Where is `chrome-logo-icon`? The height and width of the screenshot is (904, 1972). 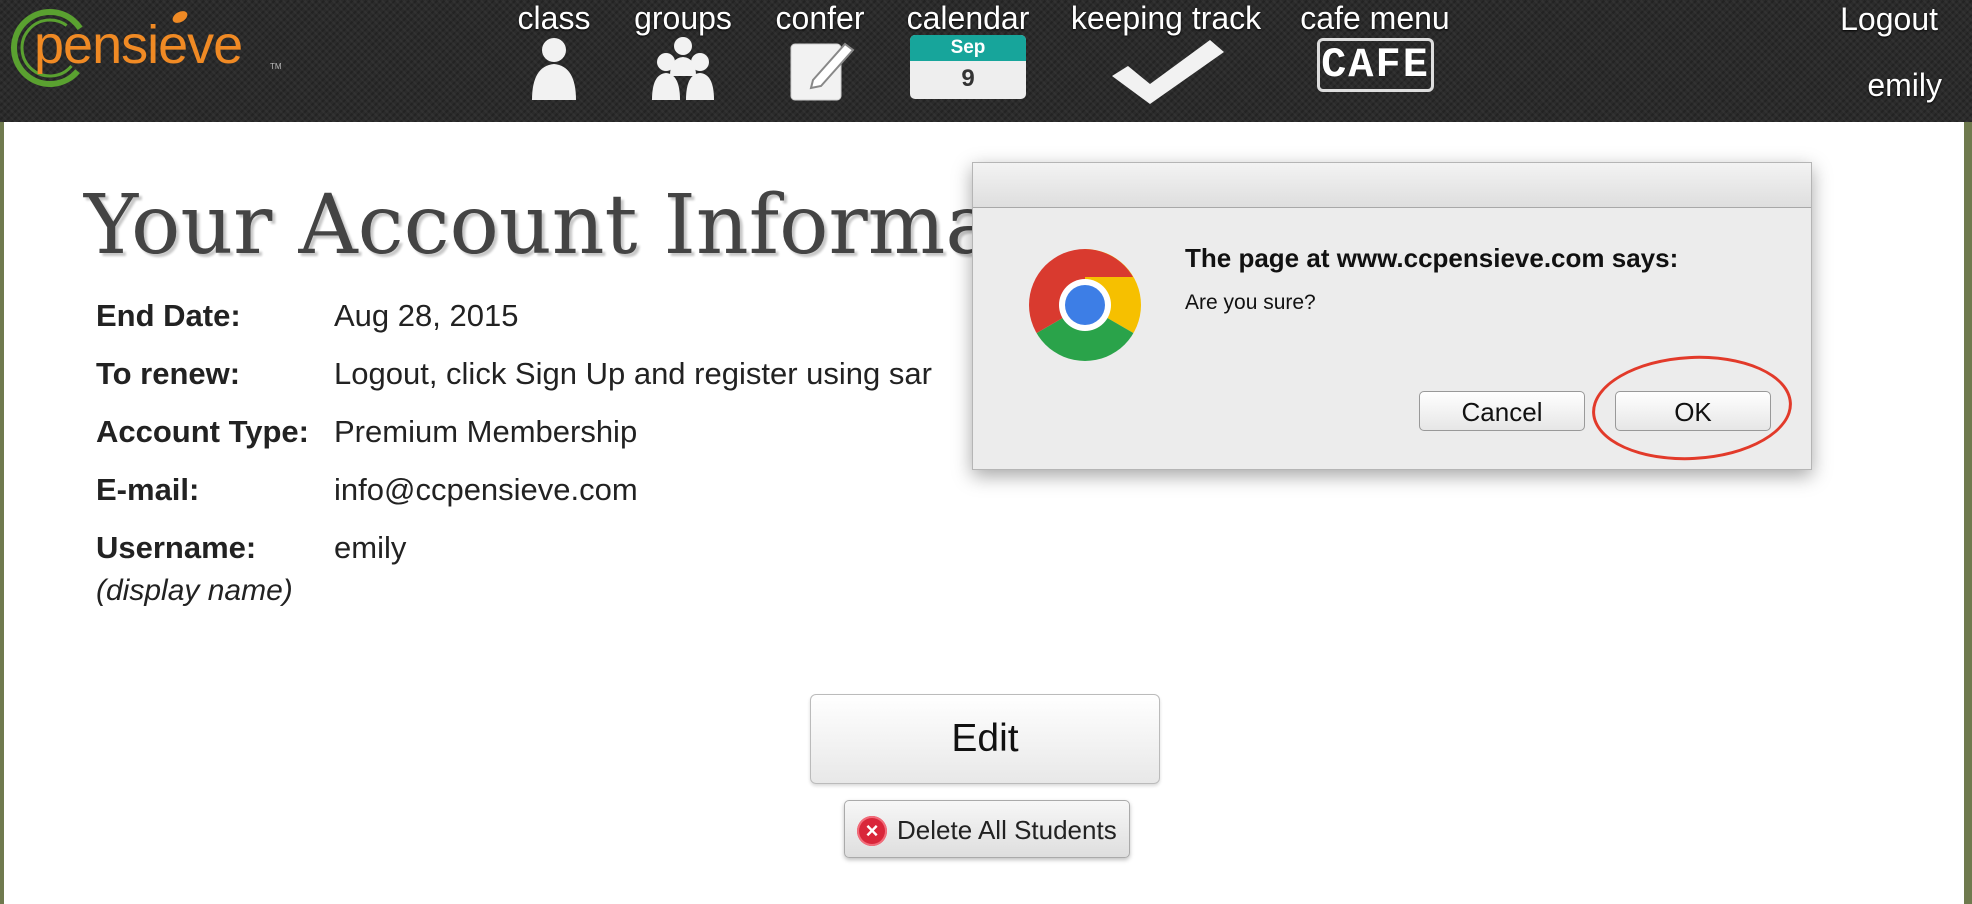 chrome-logo-icon is located at coordinates (1085, 305).